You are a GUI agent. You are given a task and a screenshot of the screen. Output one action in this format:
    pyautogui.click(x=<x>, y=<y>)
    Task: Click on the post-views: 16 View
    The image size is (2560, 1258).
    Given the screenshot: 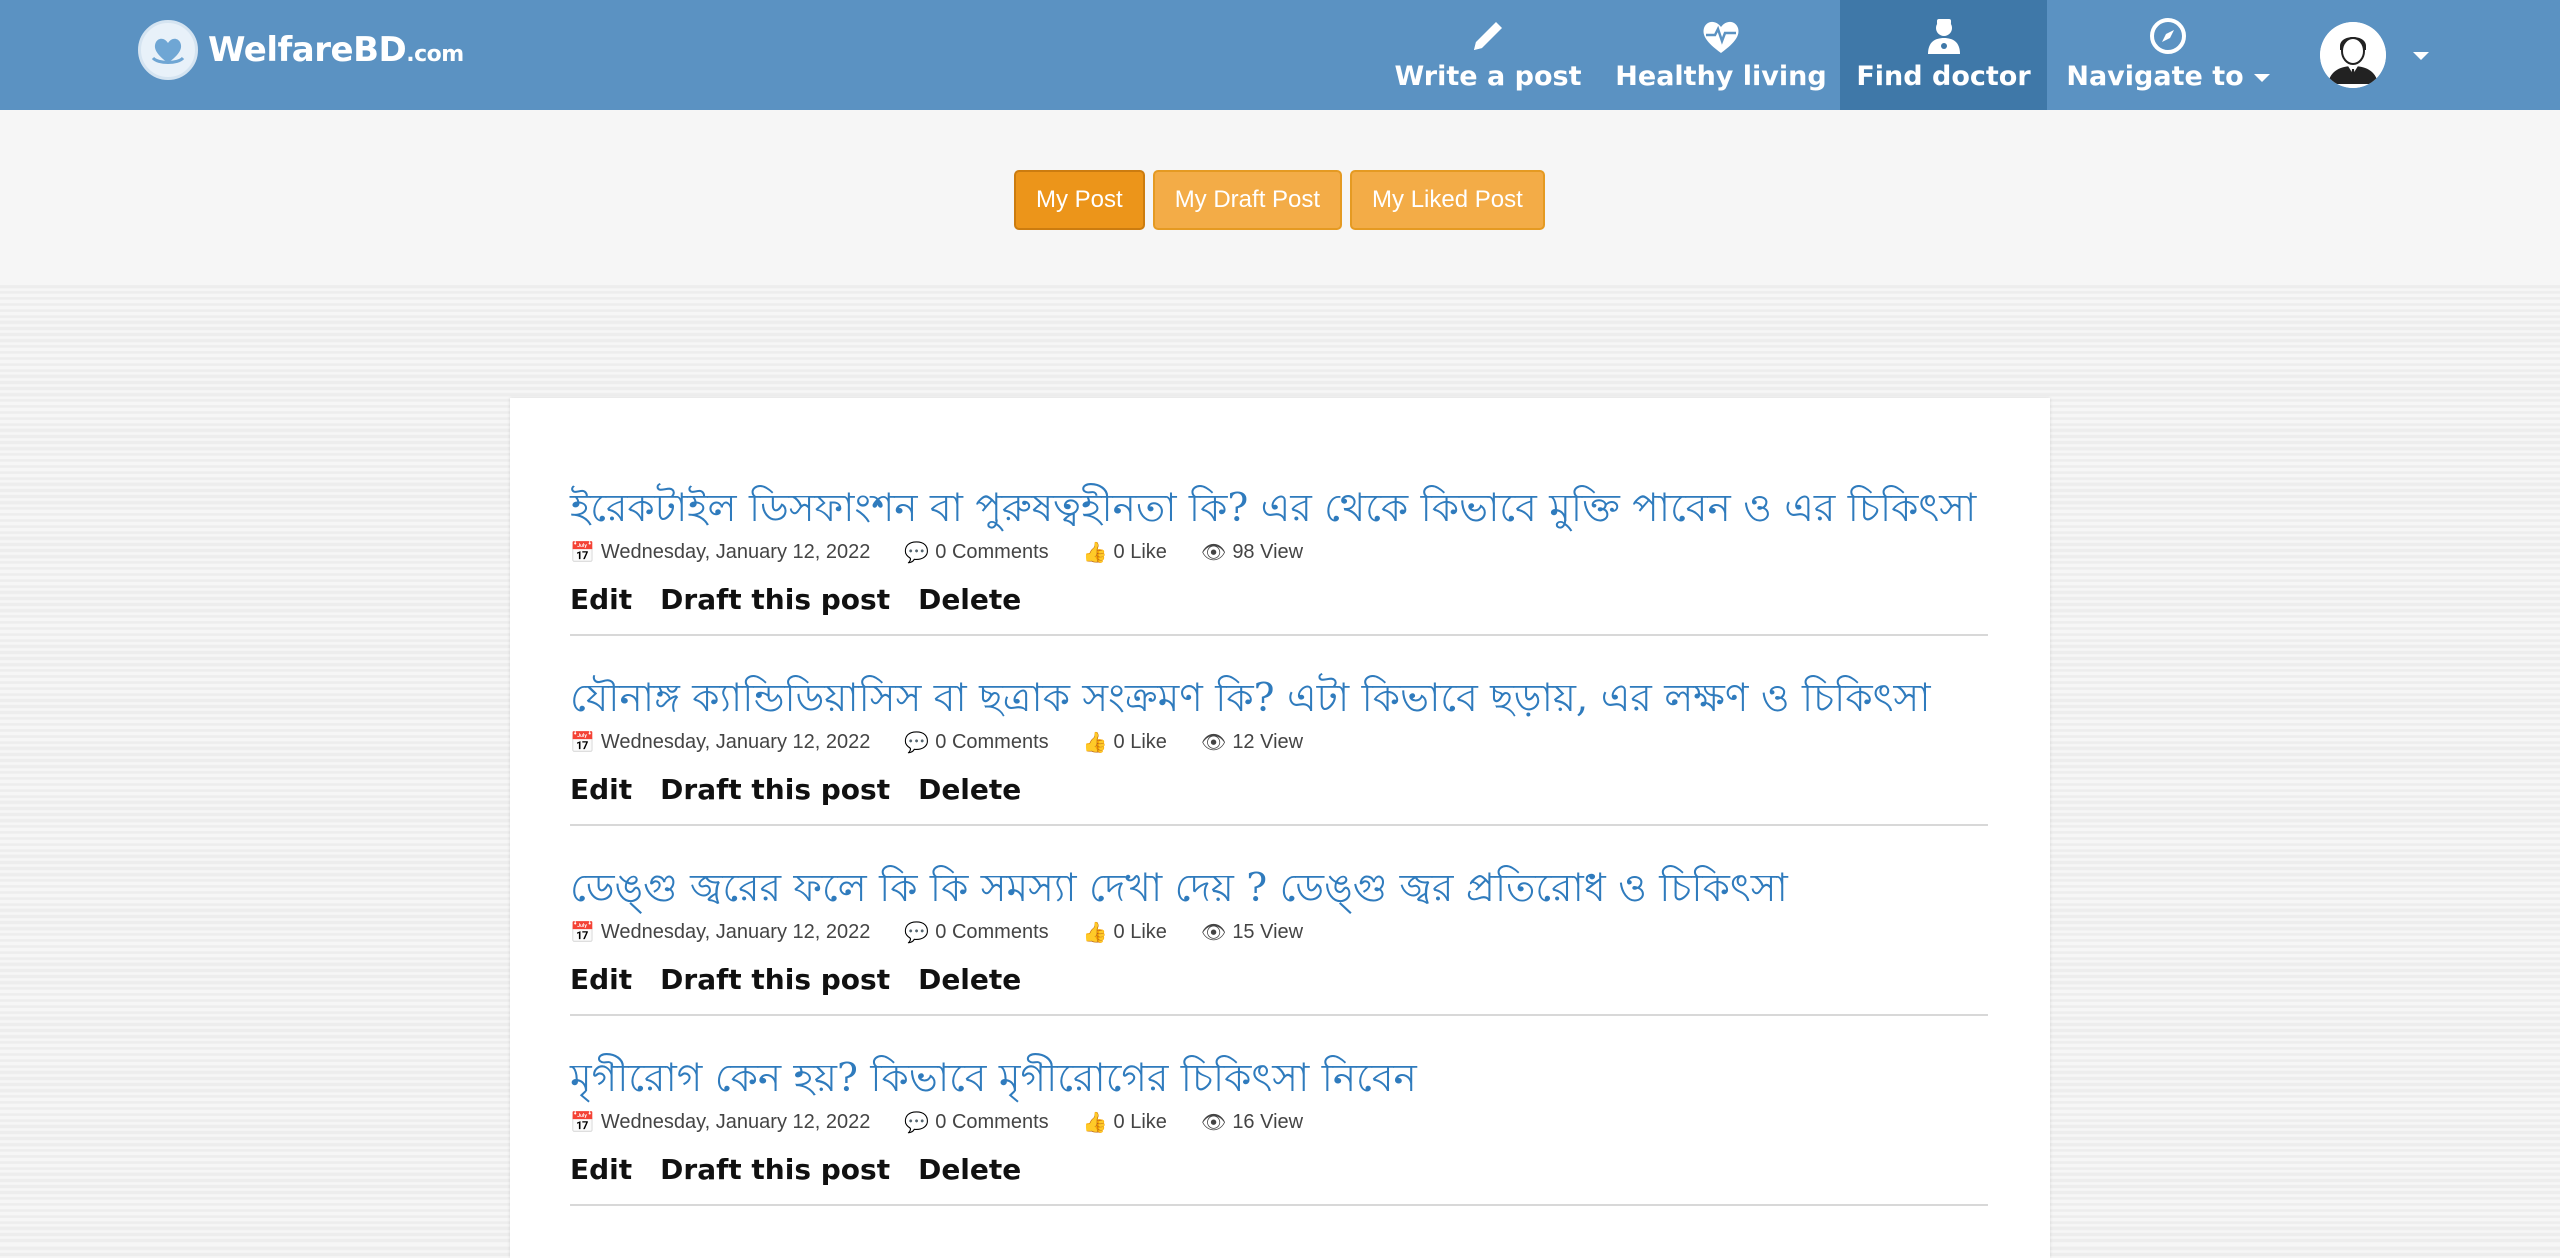 What is the action you would take?
    pyautogui.click(x=1268, y=1122)
    